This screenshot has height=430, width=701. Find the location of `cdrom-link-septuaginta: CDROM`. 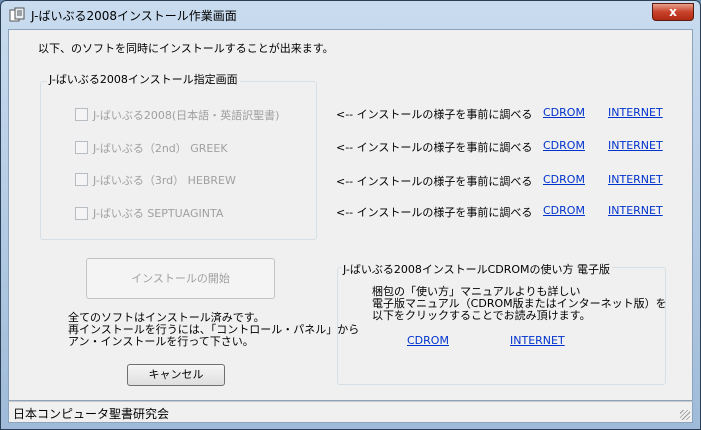

cdrom-link-septuaginta: CDROM is located at coordinates (564, 210).